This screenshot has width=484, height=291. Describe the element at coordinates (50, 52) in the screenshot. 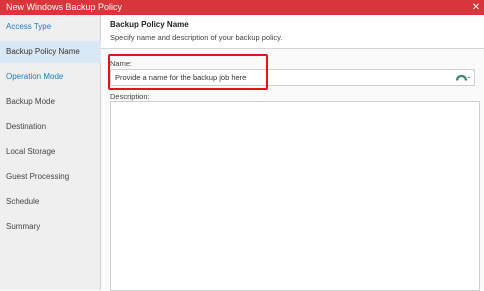

I see `sidebar-item-backup-policy-name: Backup Policy Name` at that location.